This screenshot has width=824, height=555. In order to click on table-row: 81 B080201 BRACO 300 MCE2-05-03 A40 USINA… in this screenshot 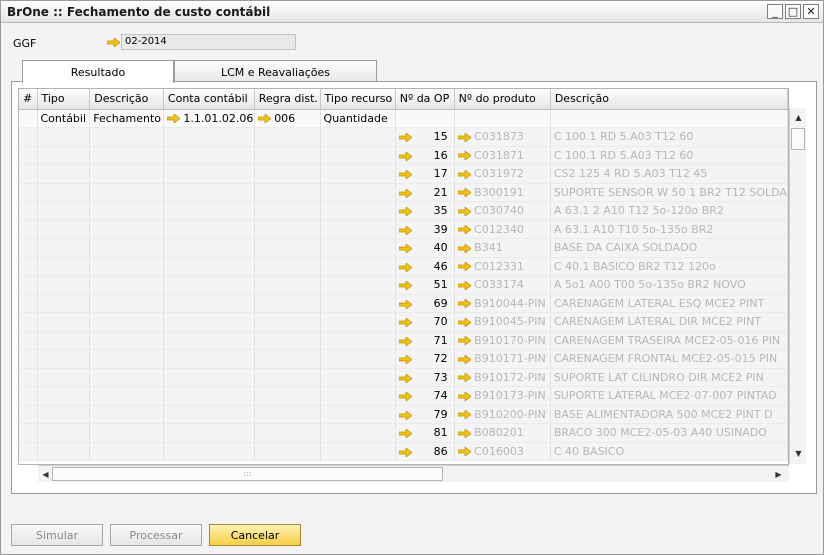, I will do `click(403, 433)`.